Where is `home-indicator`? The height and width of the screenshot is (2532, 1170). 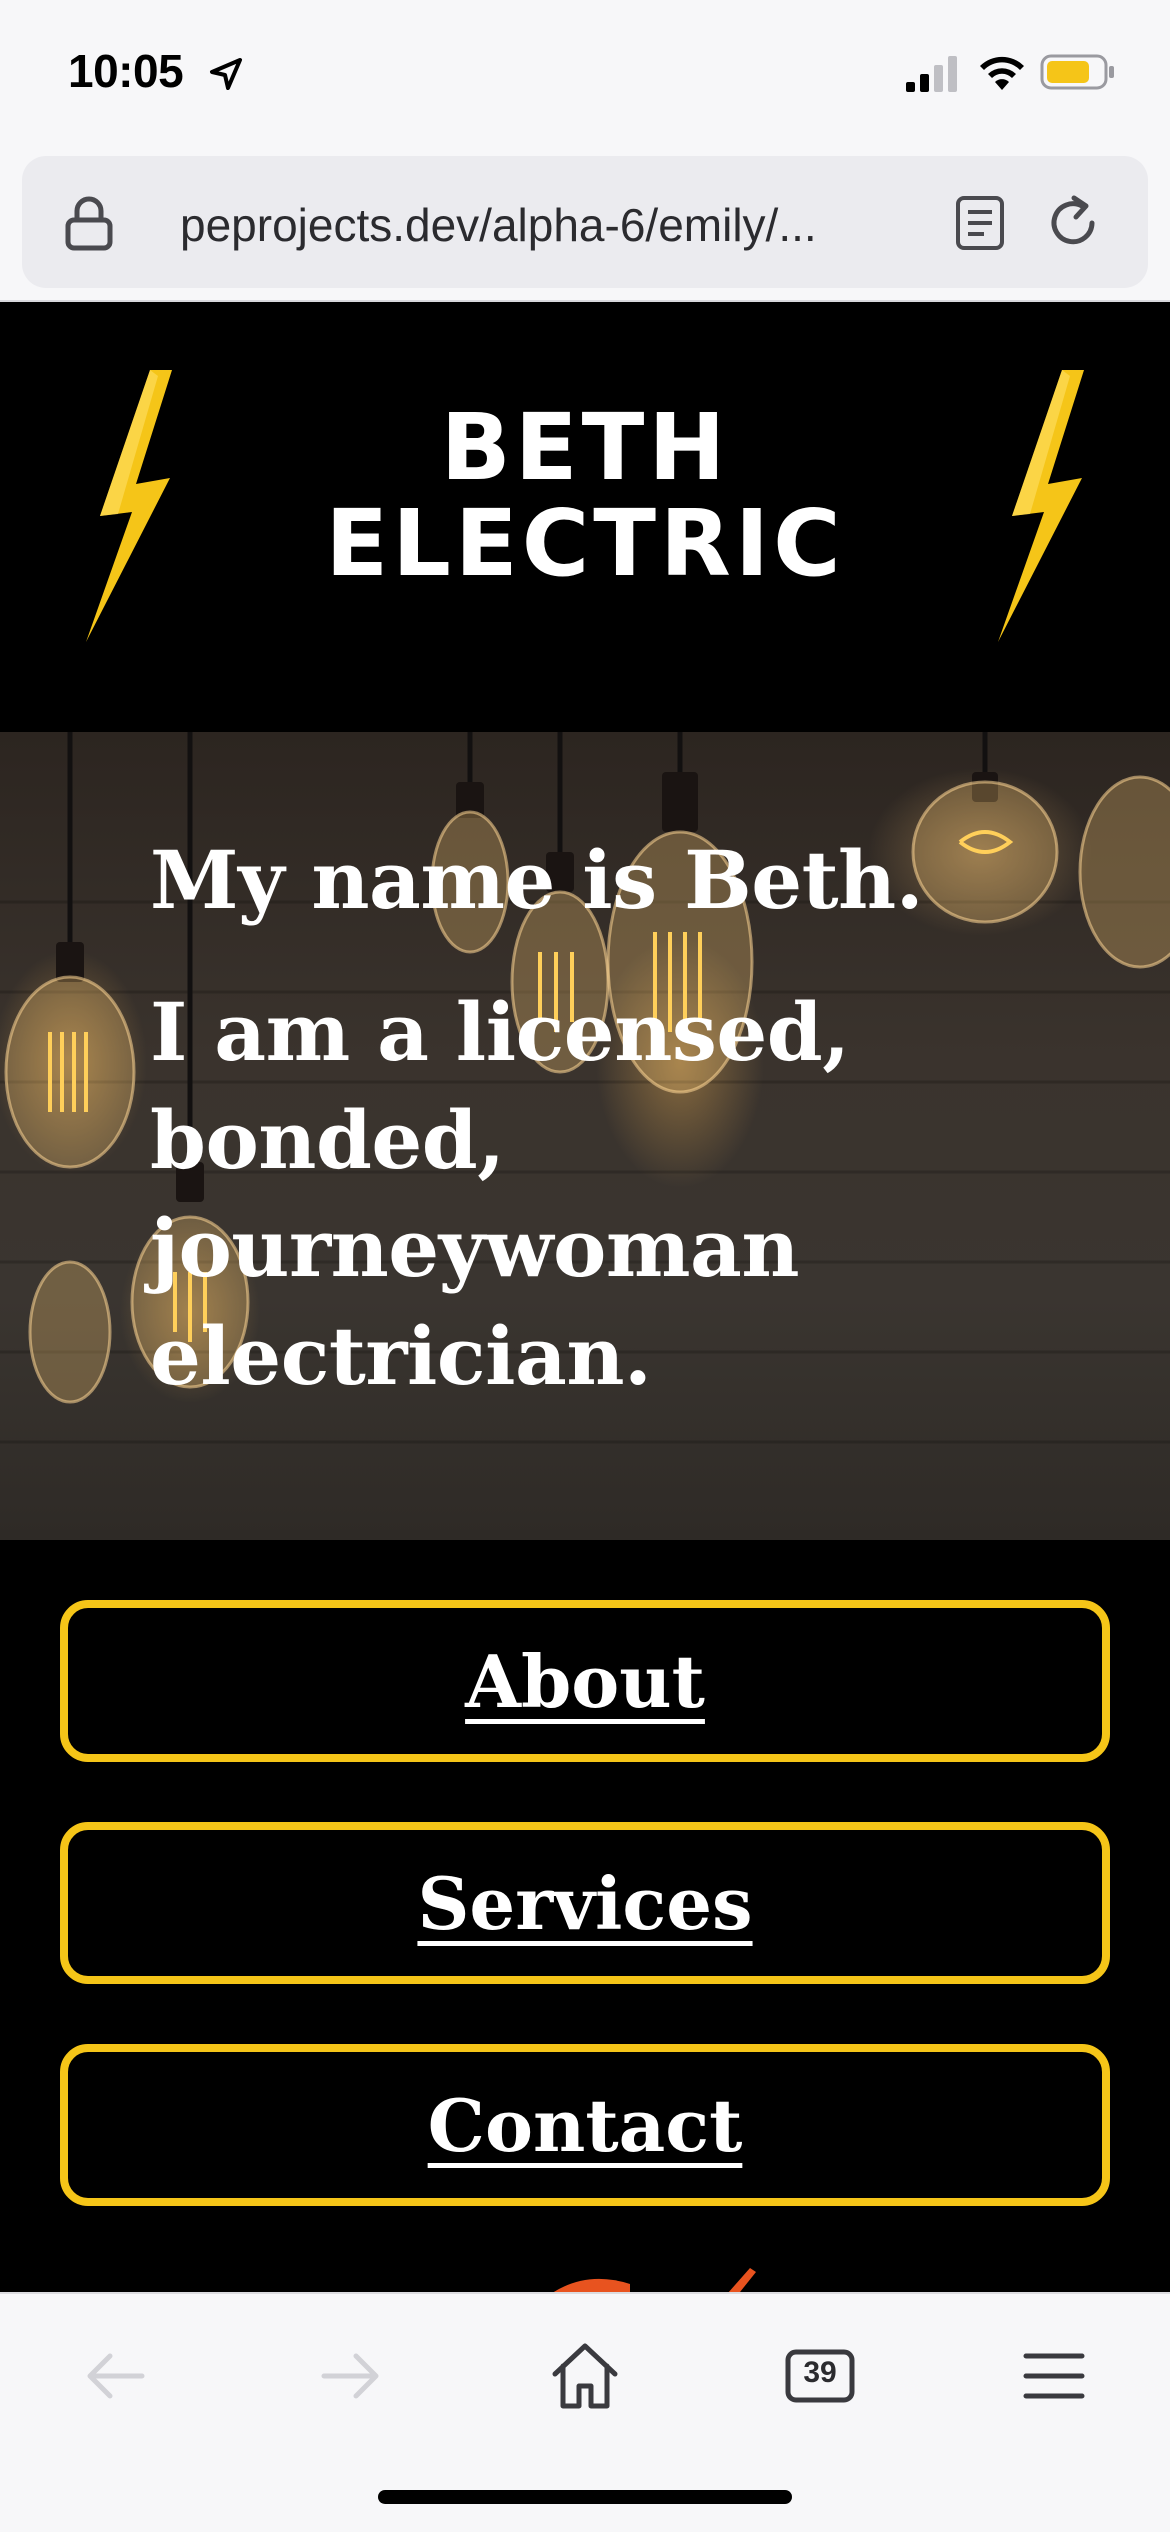 home-indicator is located at coordinates (585, 2497).